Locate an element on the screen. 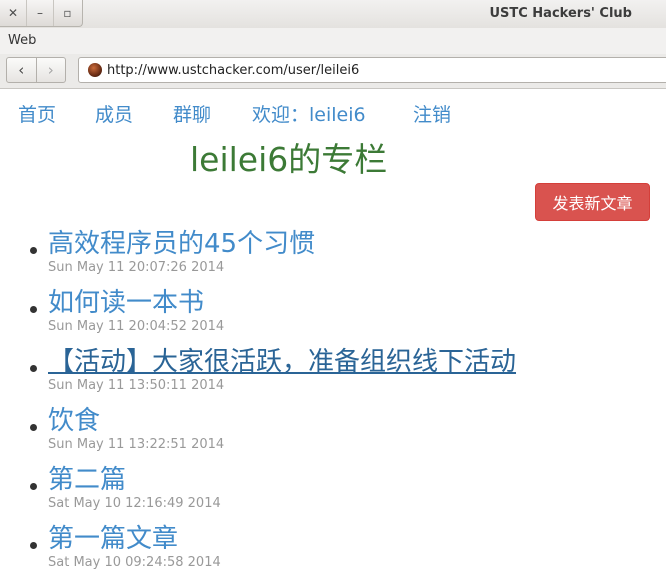 The width and height of the screenshot is (666, 582). close-icon: ✕ is located at coordinates (13, 13).